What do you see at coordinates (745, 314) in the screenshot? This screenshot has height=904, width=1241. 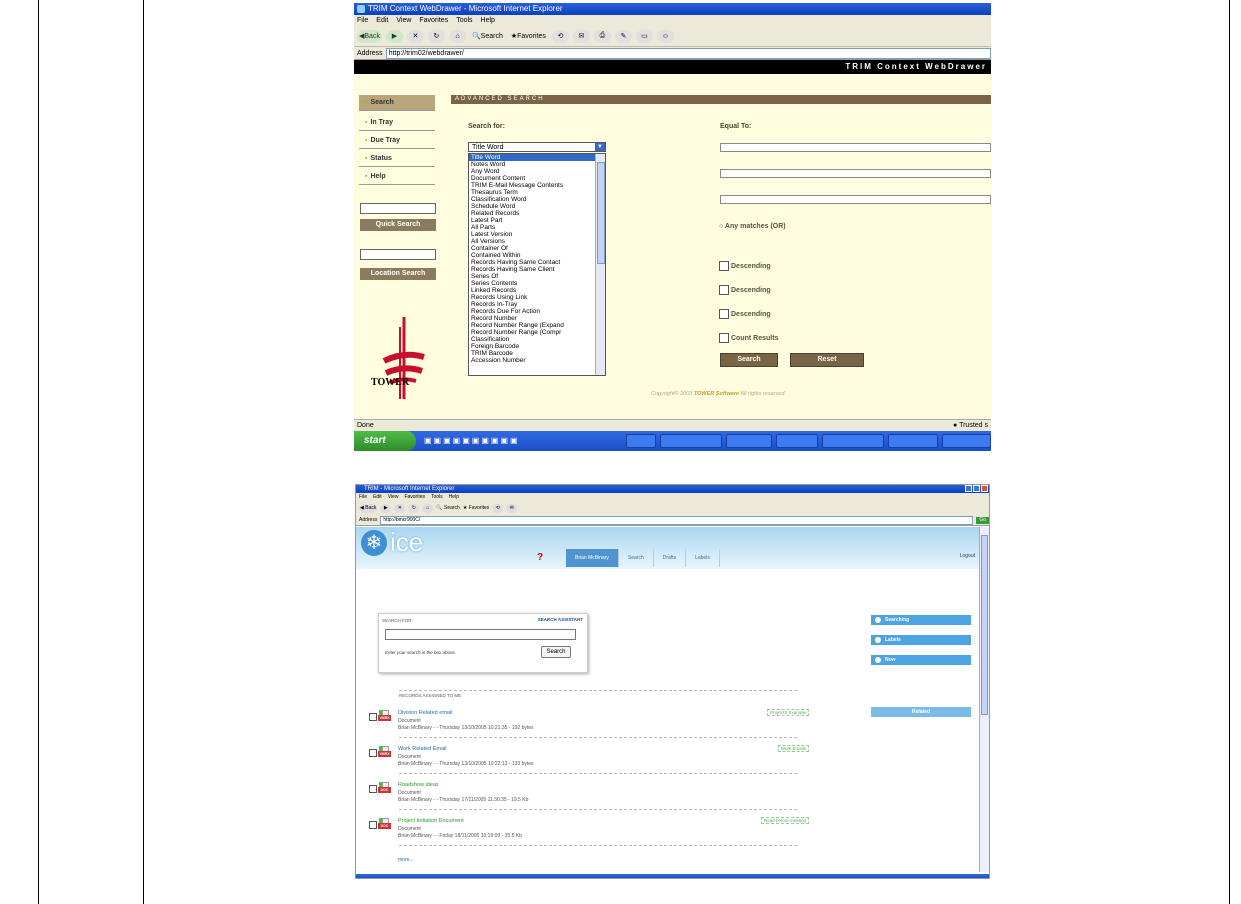 I see `descending-checkbox-3: Descending` at bounding box center [745, 314].